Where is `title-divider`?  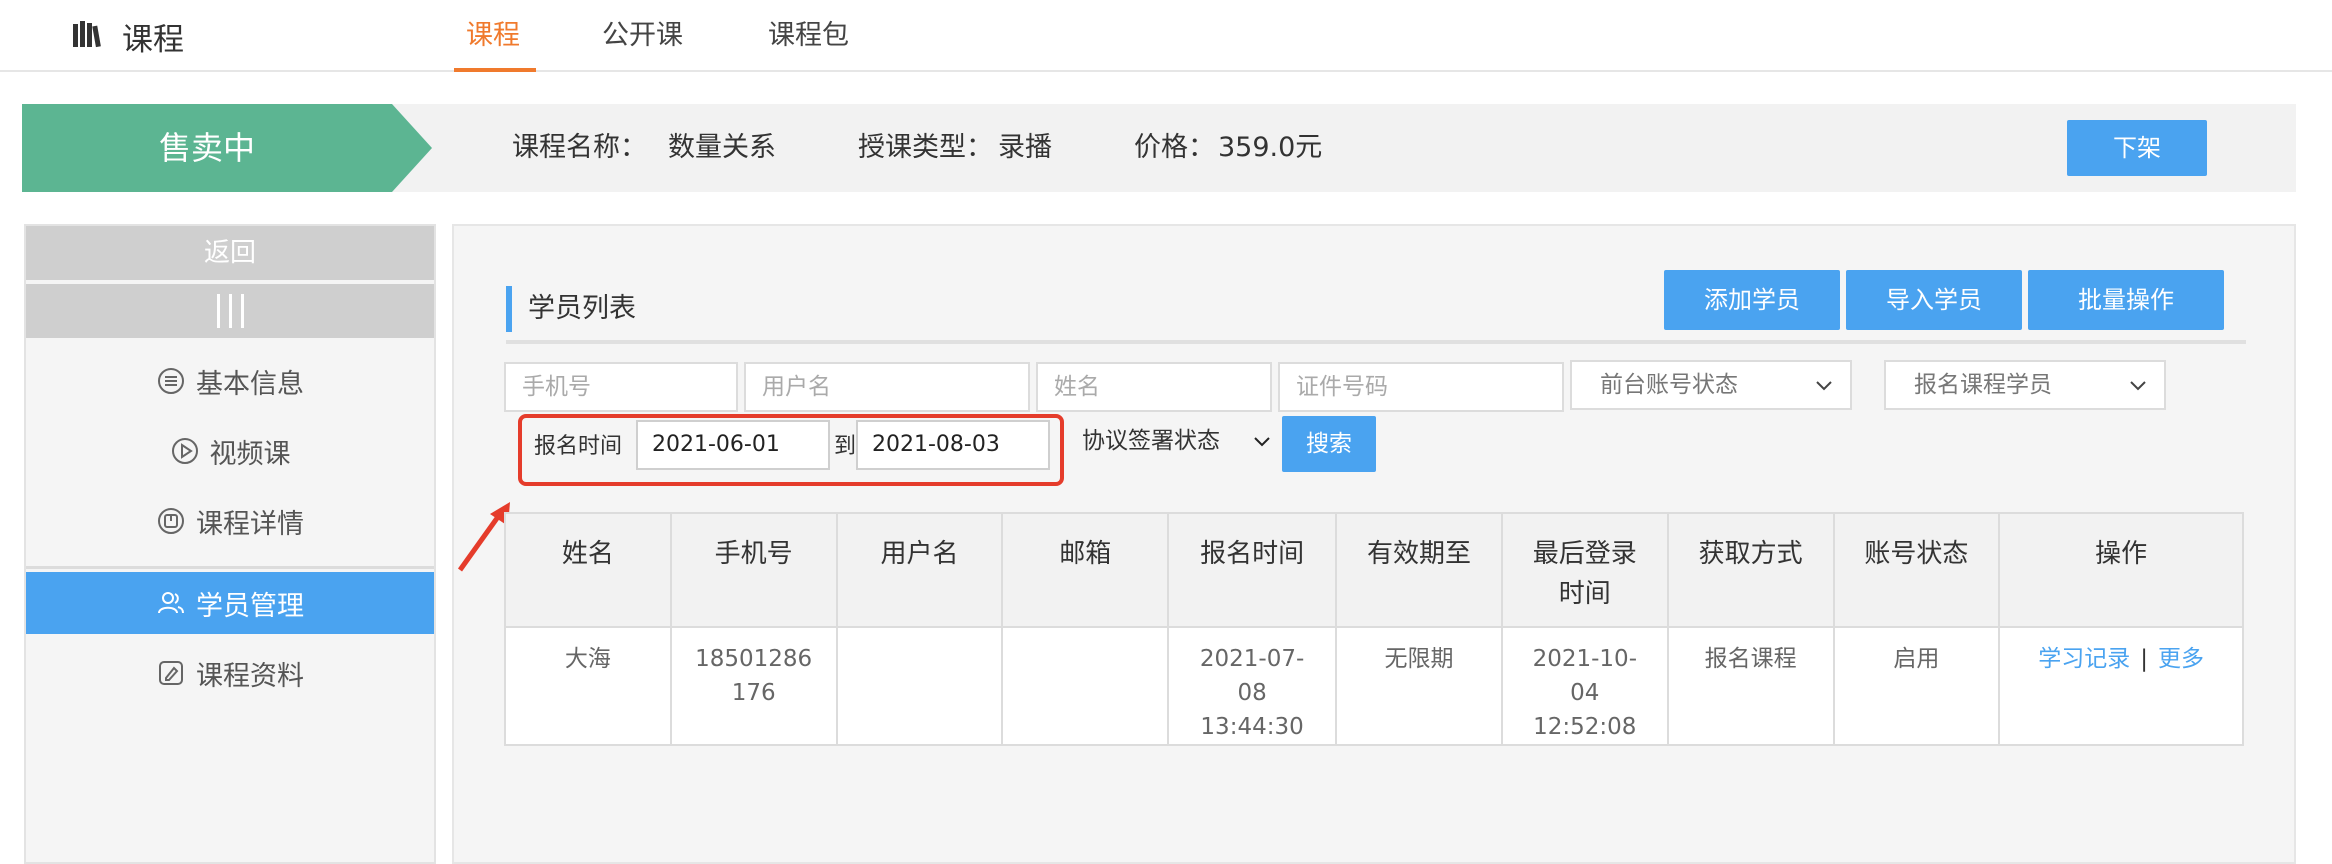 title-divider is located at coordinates (1376, 342).